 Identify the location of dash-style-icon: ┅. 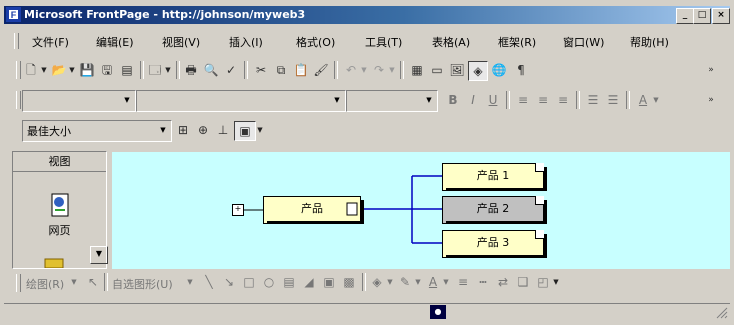
(483, 282).